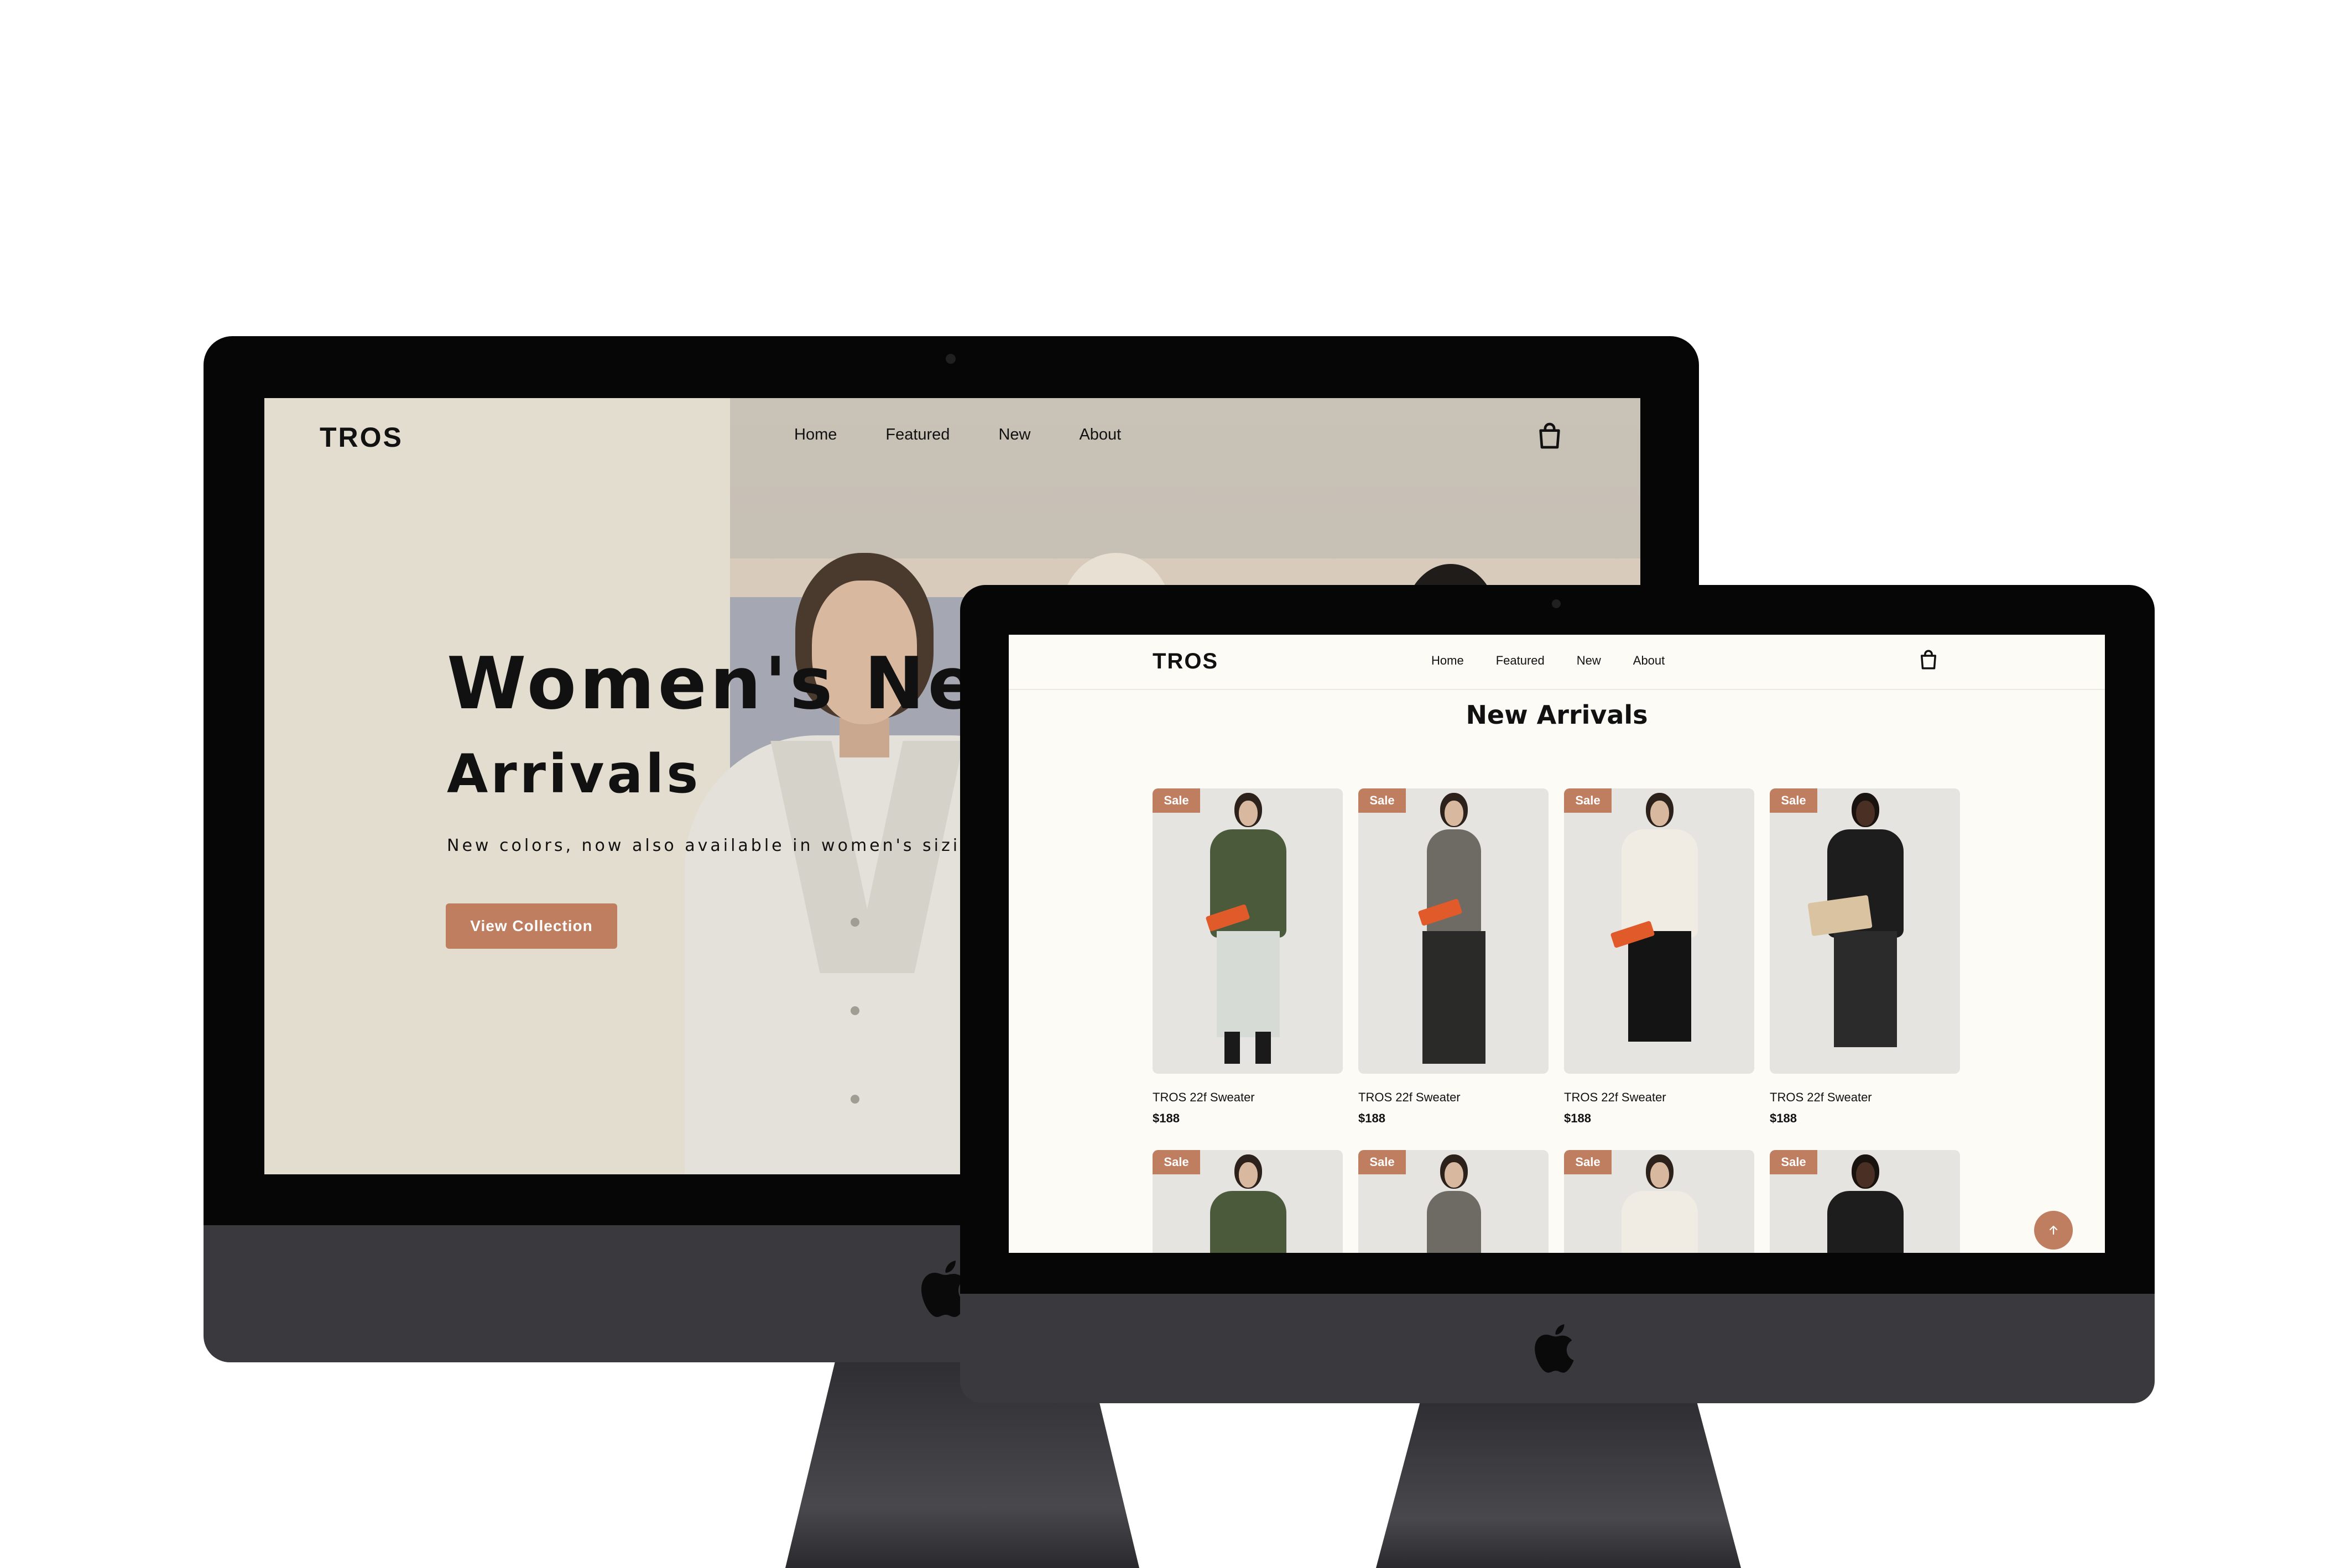 The width and height of the screenshot is (2351, 1568). What do you see at coordinates (1554, 1349) in the screenshot?
I see `apple-logo-icon` at bounding box center [1554, 1349].